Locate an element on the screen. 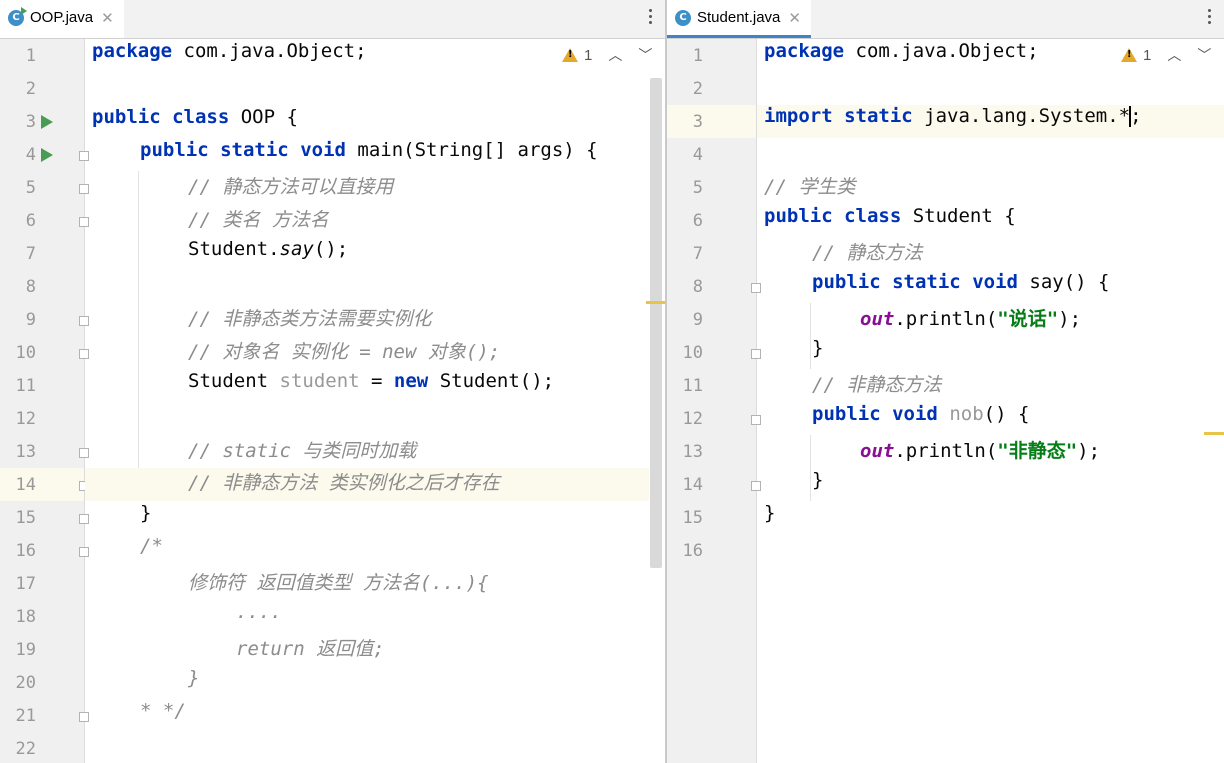 The height and width of the screenshot is (763, 1224). tab-label: Student.java is located at coordinates (739, 17).